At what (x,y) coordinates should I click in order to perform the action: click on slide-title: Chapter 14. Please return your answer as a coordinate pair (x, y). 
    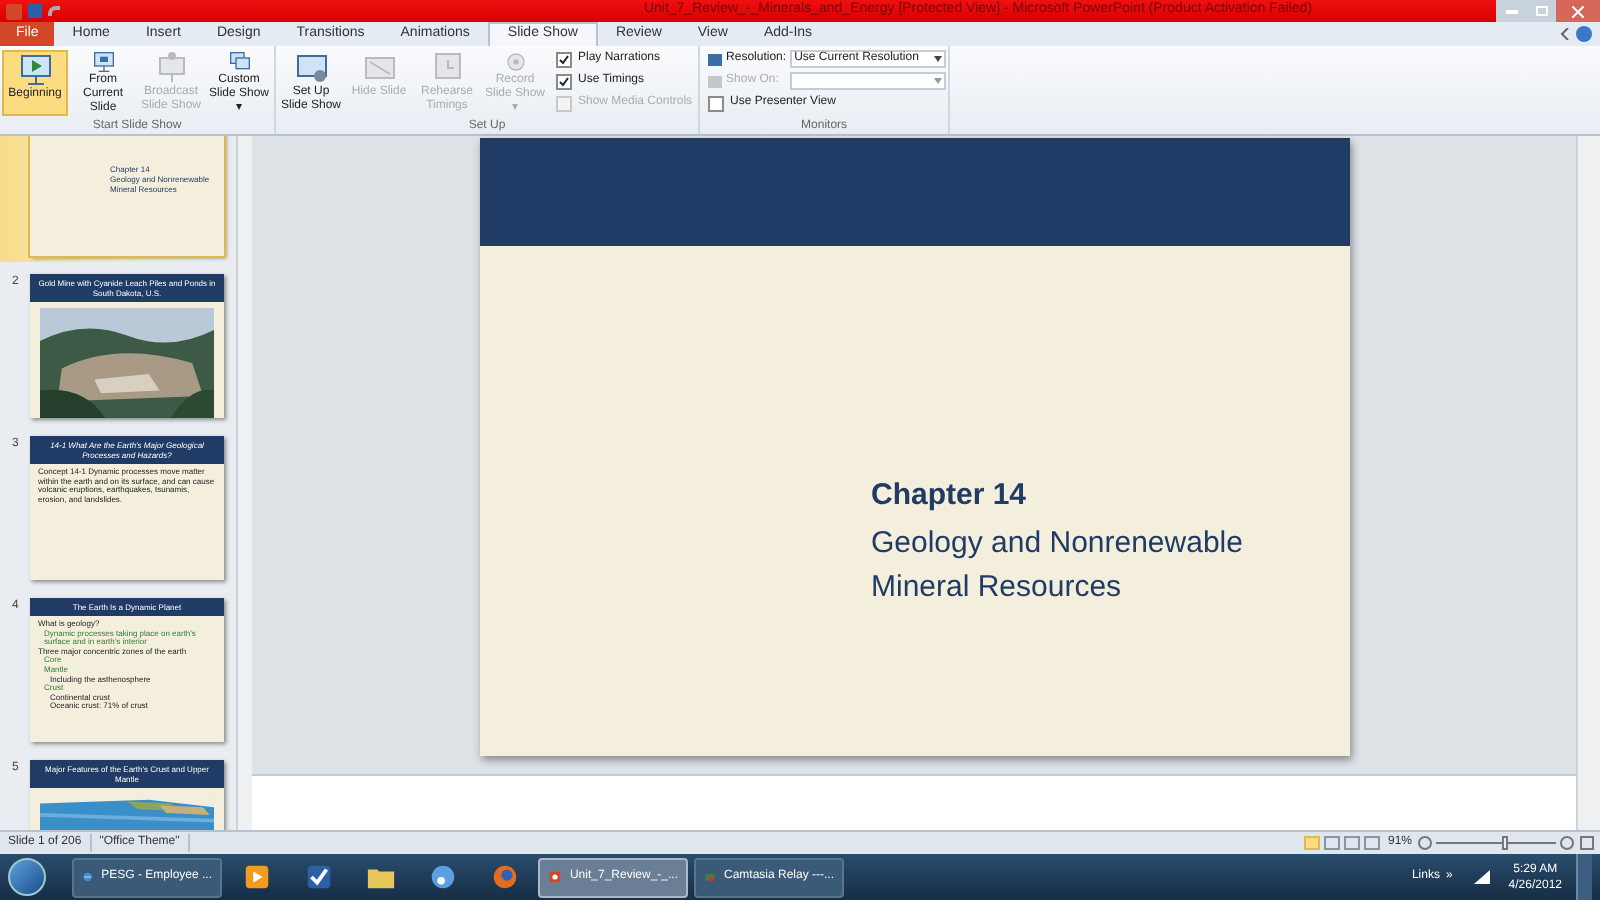
    Looking at the image, I should click on (950, 496).